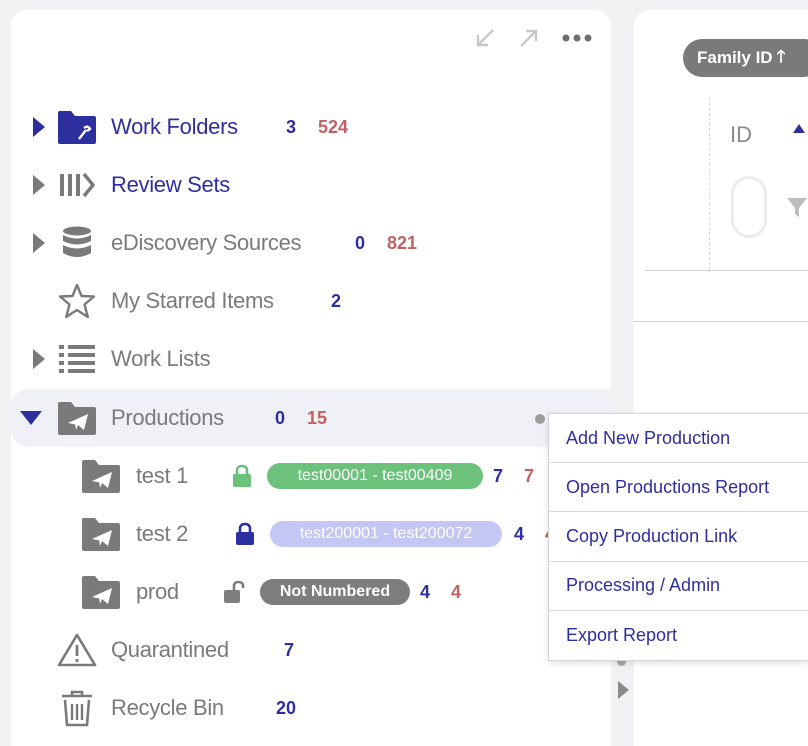 The height and width of the screenshot is (746, 808). I want to click on tree-item-review-sets: Review Sets, so click(311, 185).